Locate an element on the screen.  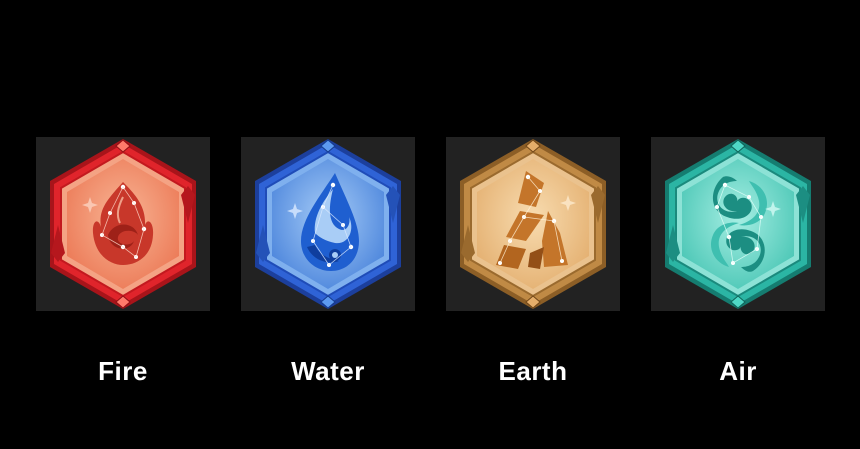
water-emblem-icon is located at coordinates (328, 224).